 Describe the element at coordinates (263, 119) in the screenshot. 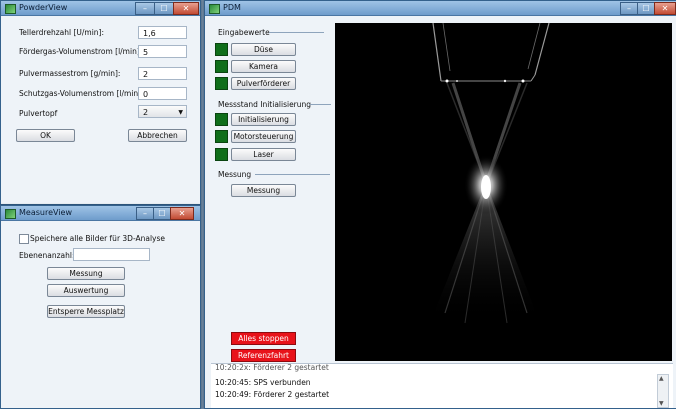

I see `initialization-button: Initialisierung` at that location.